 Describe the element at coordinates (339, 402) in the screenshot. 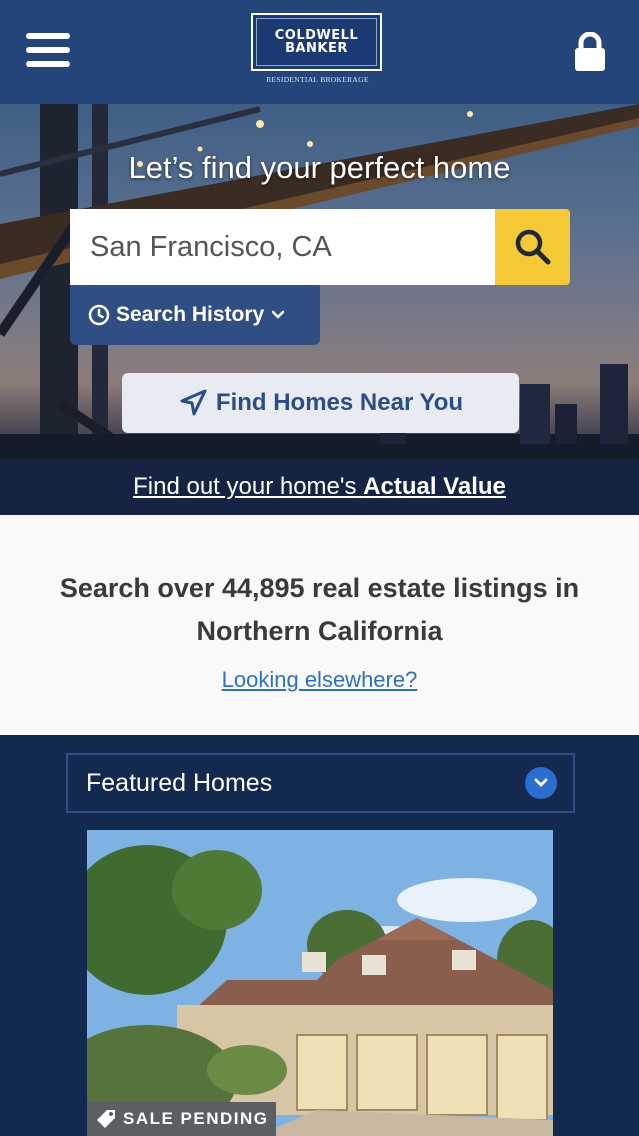

I see `find-homes-near-you-label: Find Homes Near You` at that location.